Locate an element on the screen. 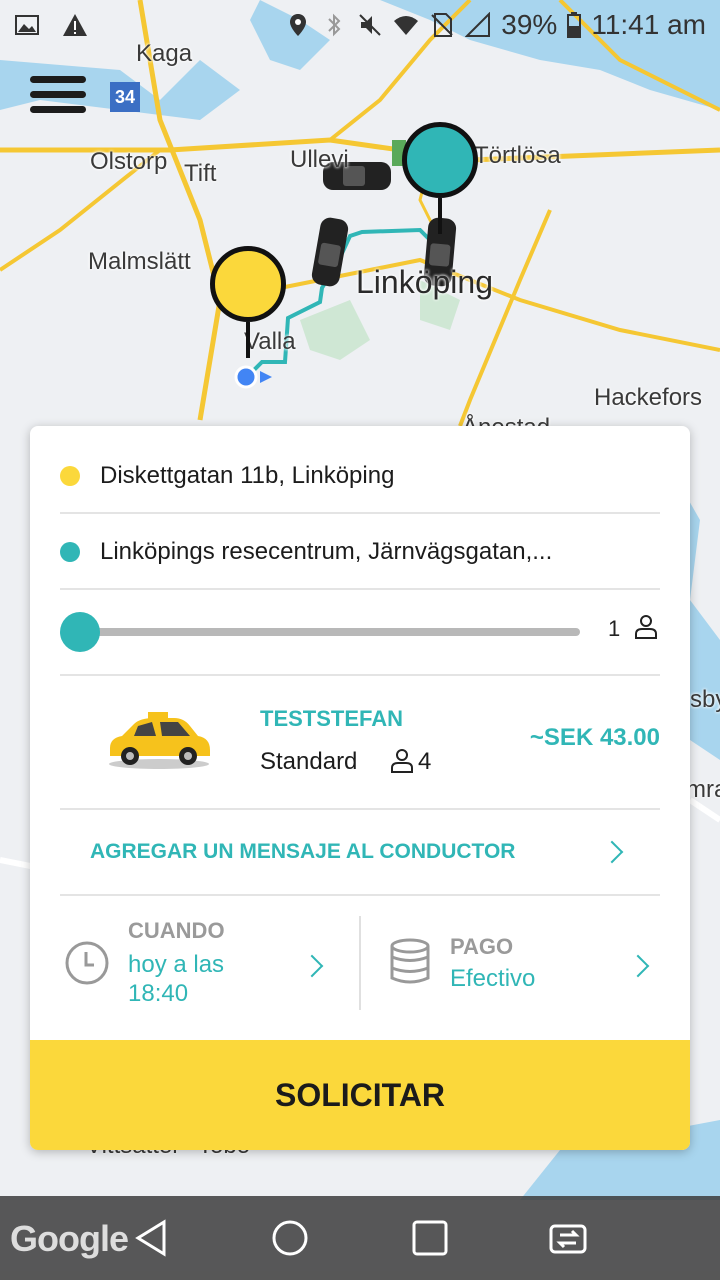 The height and width of the screenshot is (1280, 720). when-value-line2: 18:40 is located at coordinates (158, 993).